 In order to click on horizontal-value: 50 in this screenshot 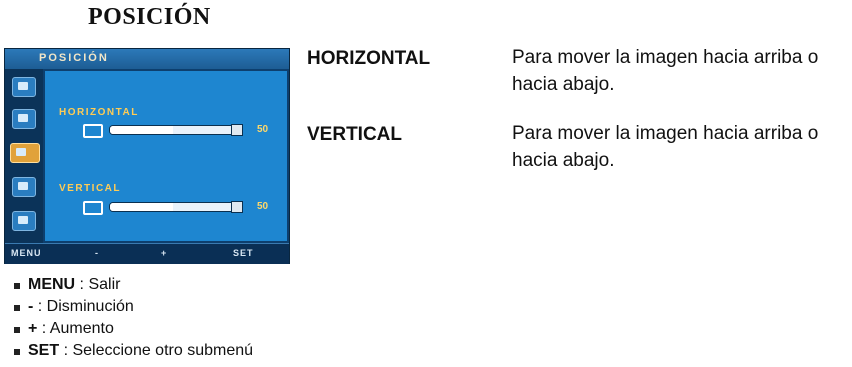, I will do `click(263, 129)`.